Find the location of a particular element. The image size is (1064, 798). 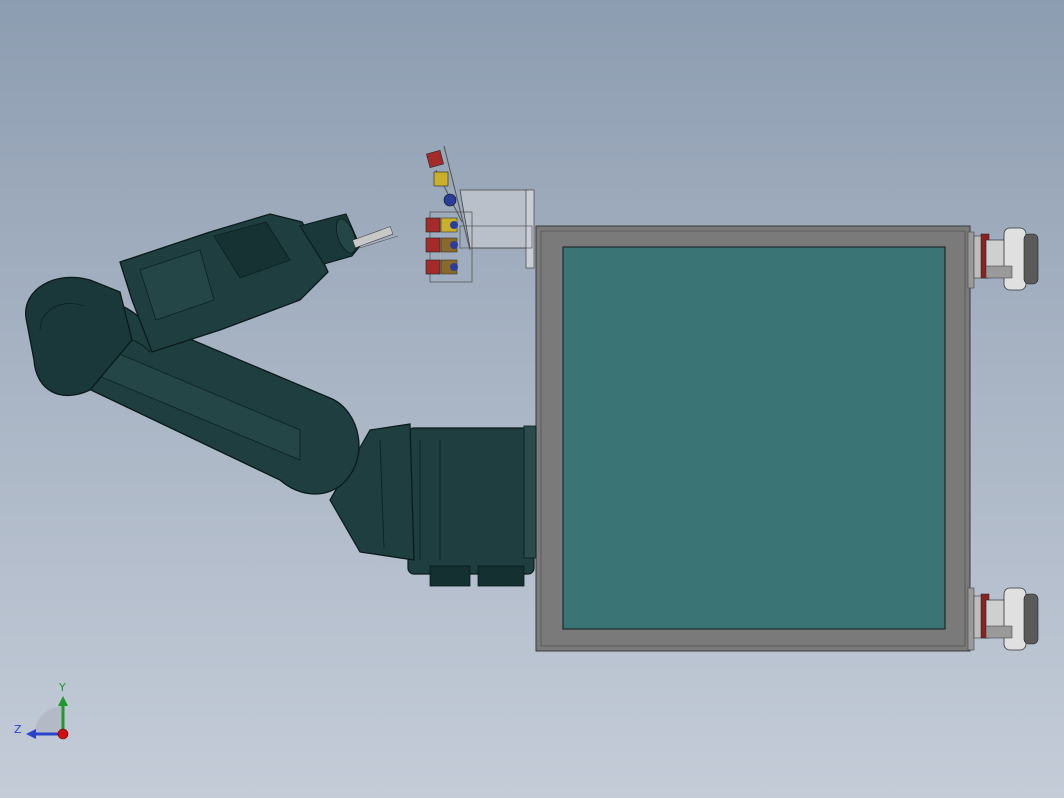

z-axis-label: Z is located at coordinates (18, 729).